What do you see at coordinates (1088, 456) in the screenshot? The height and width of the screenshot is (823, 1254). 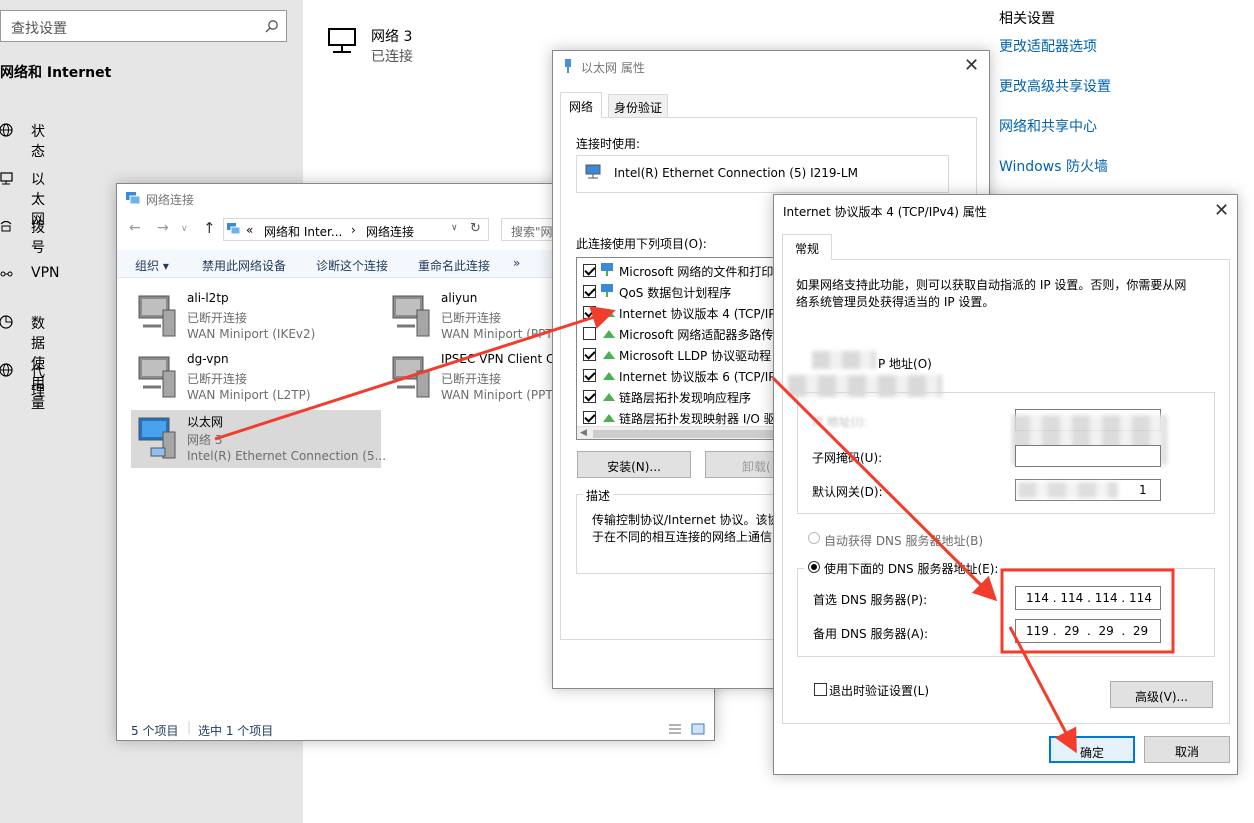 I see `subnet-mask-field` at bounding box center [1088, 456].